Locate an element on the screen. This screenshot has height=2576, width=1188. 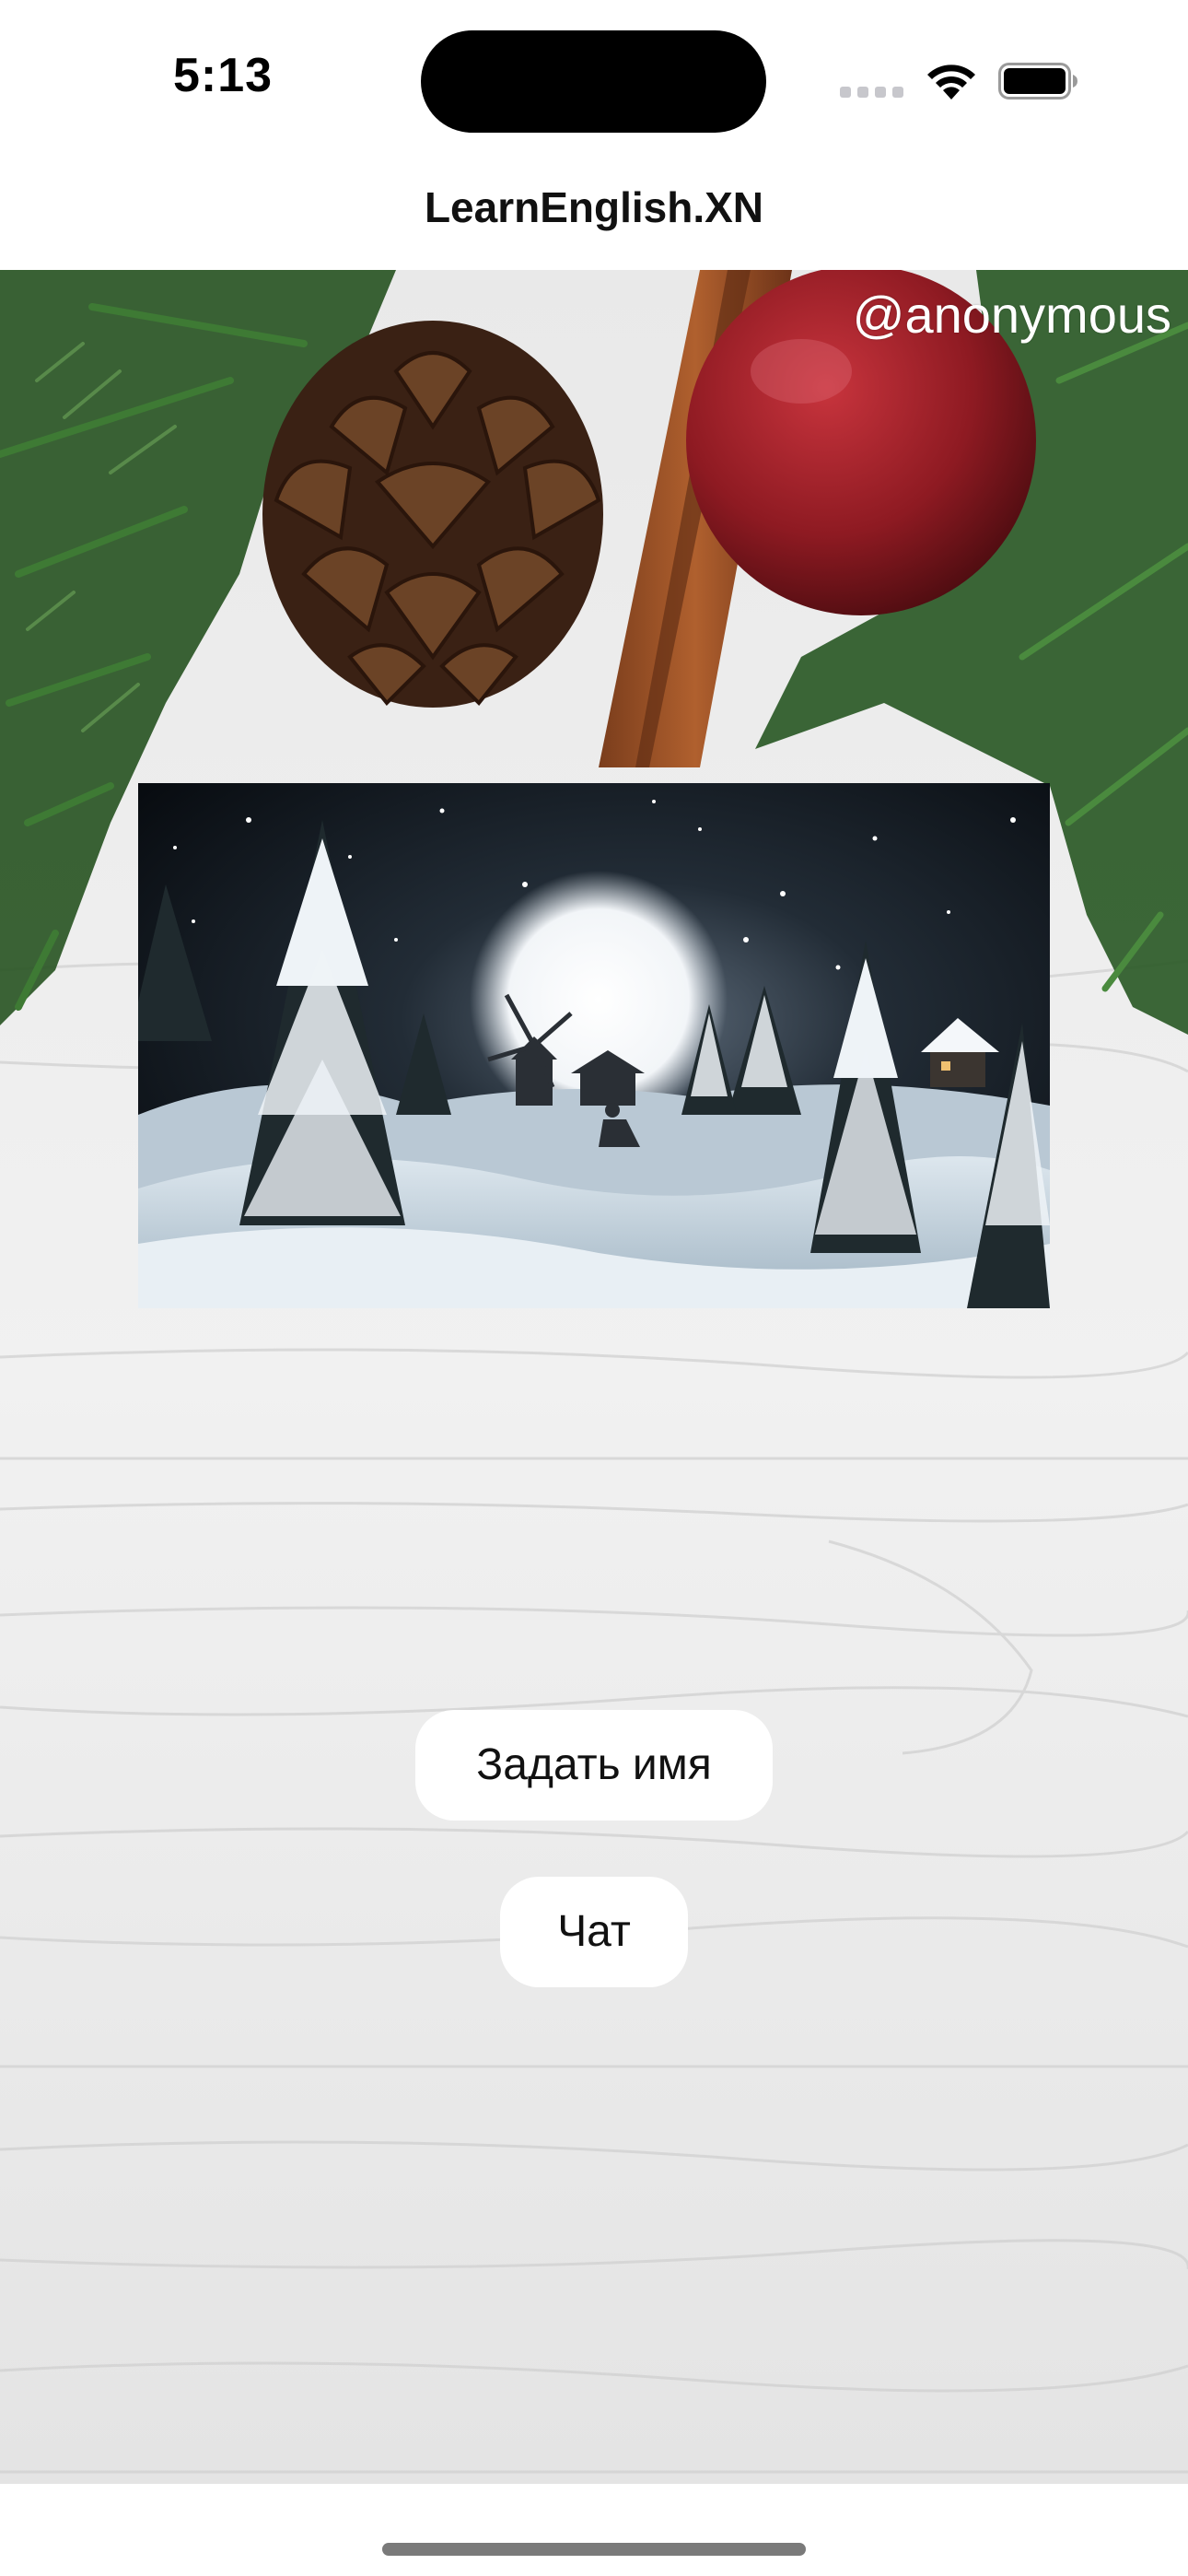
dynamic-island is located at coordinates (593, 81).